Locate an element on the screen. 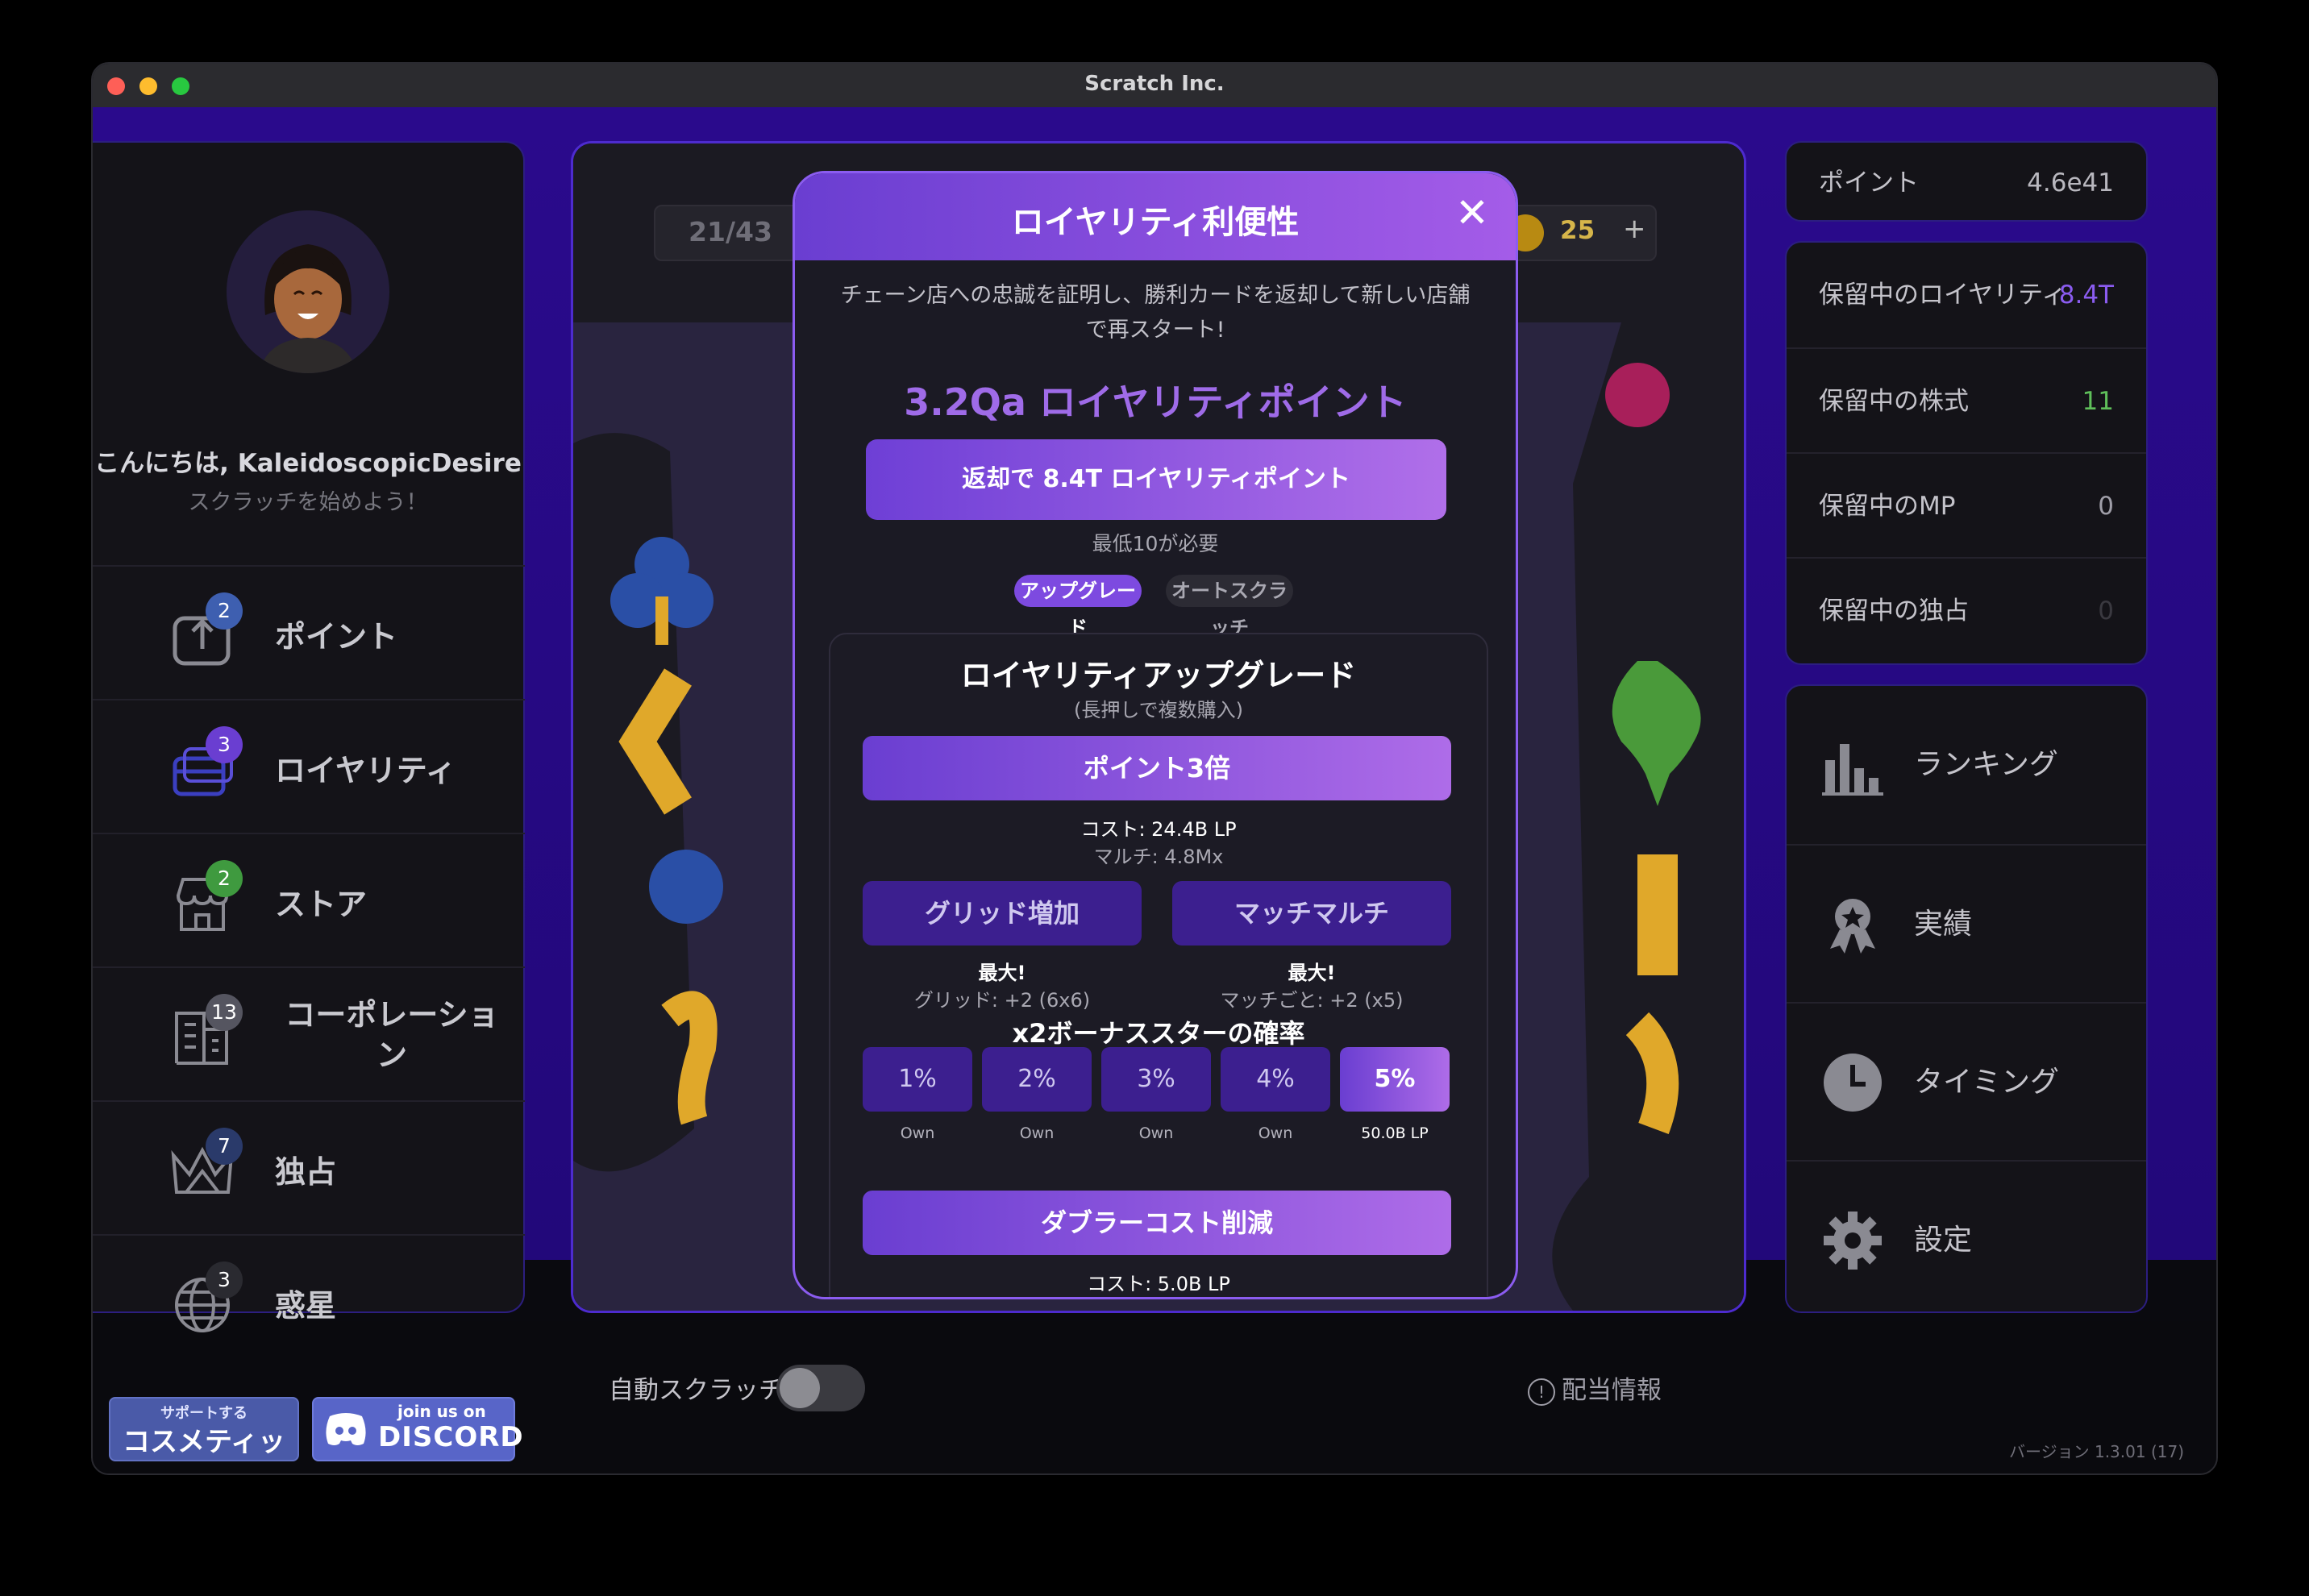 This screenshot has height=1596, width=2309. modal-title: ロイヤリティ利便性 is located at coordinates (1155, 222).